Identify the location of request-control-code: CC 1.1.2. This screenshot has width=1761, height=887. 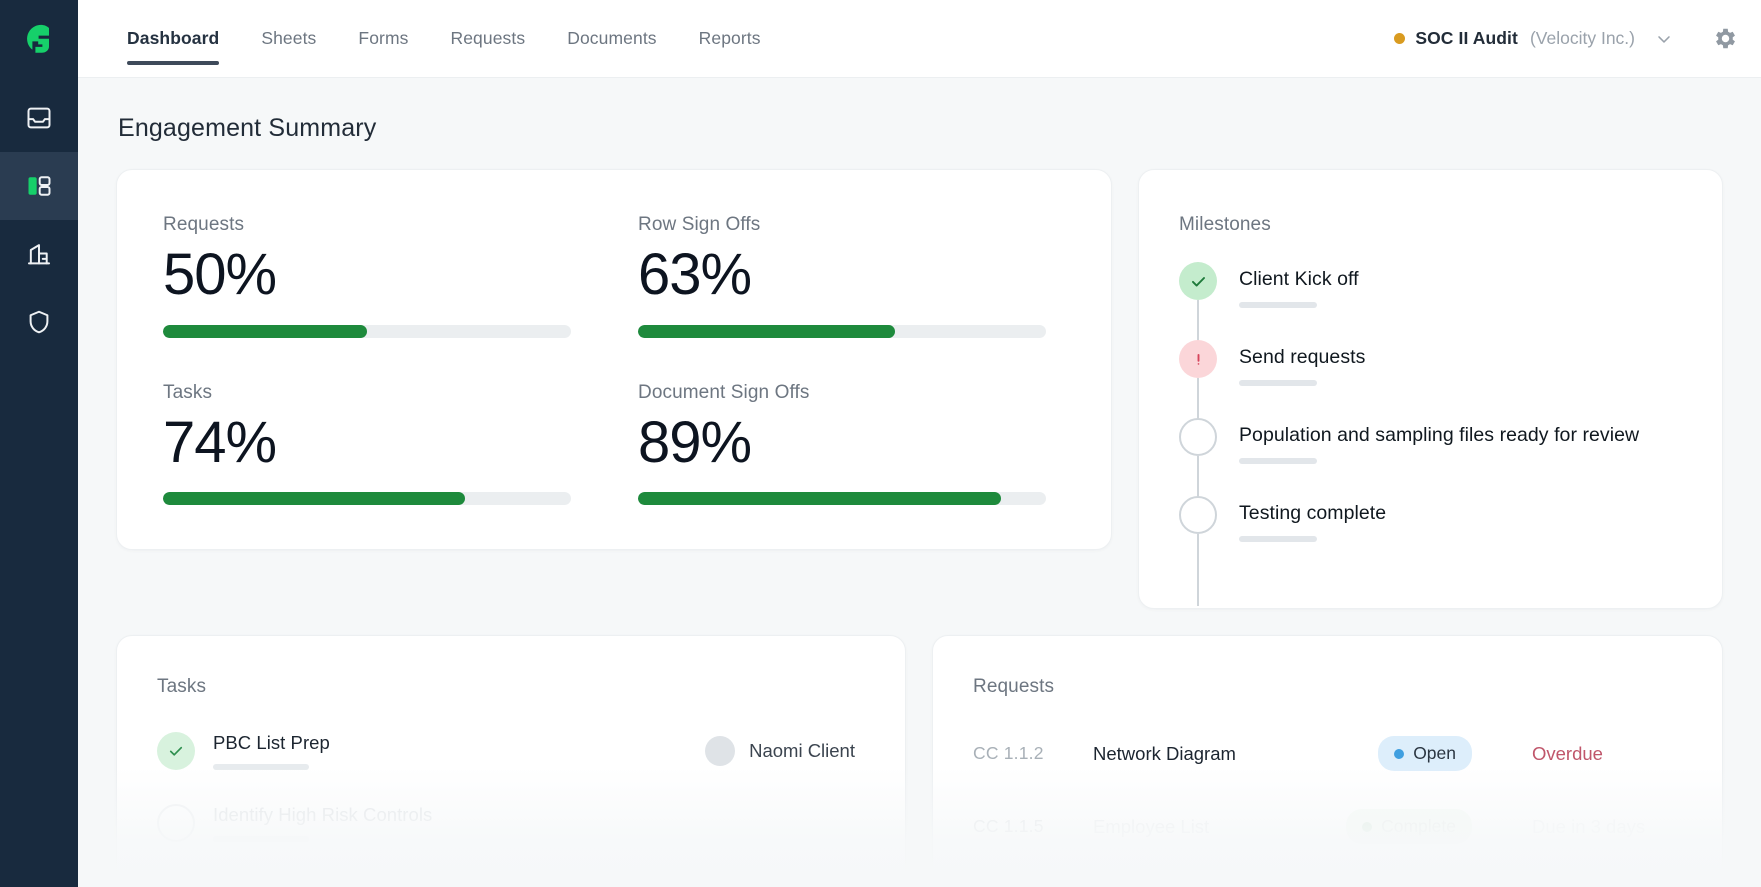
(1008, 753).